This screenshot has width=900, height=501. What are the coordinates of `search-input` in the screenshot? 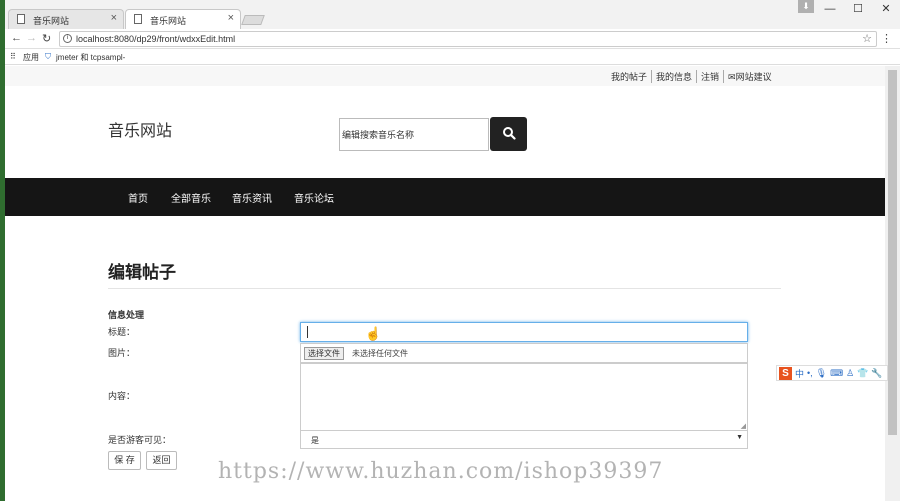 It's located at (414, 134).